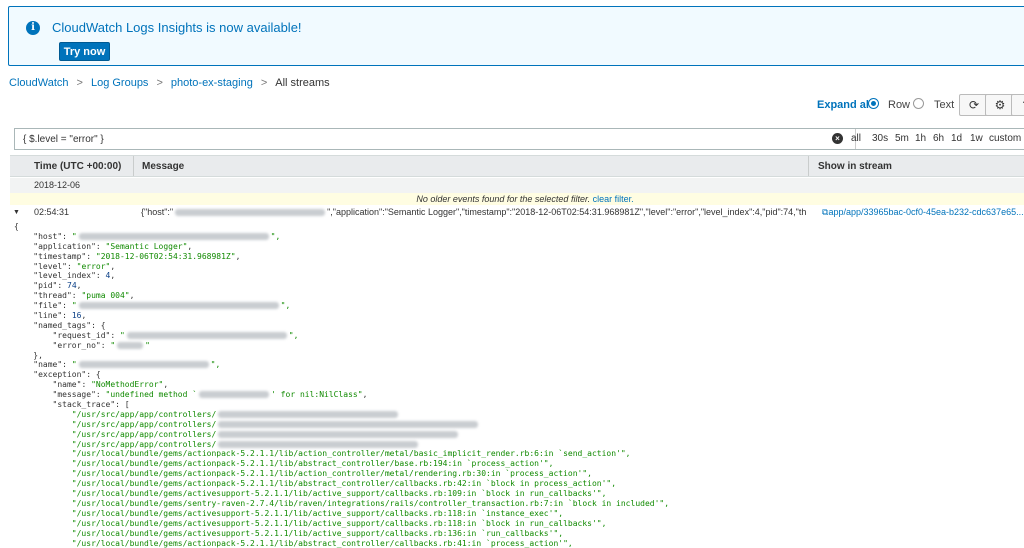 This screenshot has width=1024, height=548. What do you see at coordinates (856, 138) in the screenshot?
I see `range-all: all` at bounding box center [856, 138].